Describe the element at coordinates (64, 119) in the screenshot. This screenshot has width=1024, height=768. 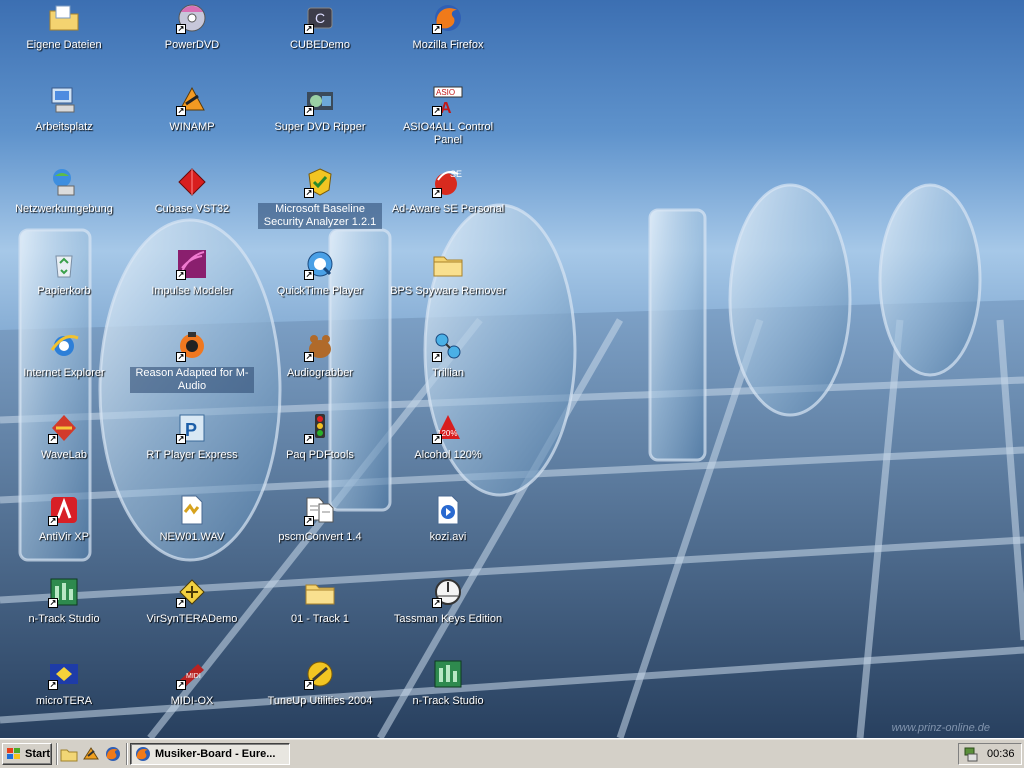
I see `desktop-icon-my-computer: Arbeitsplatz` at that location.